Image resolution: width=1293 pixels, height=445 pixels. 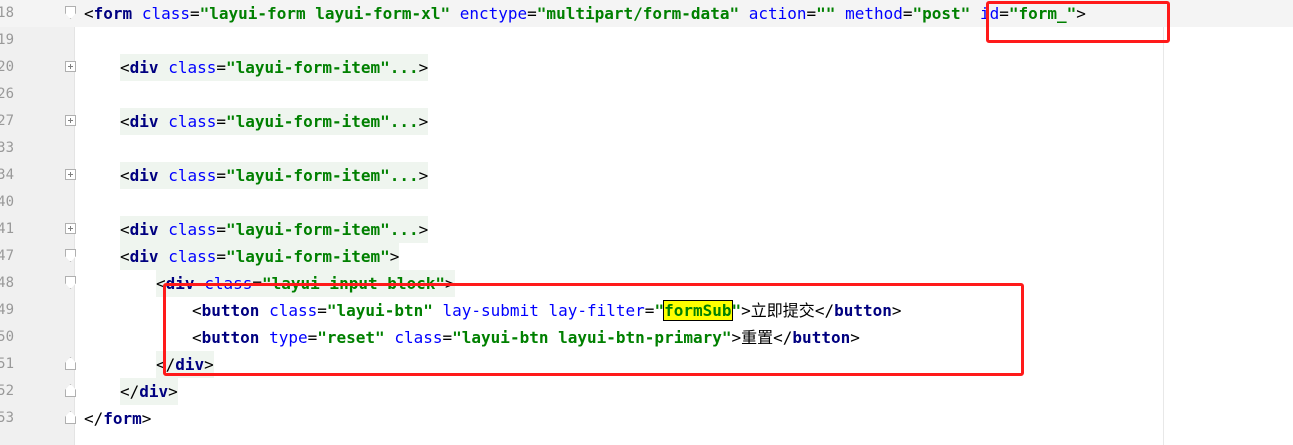 I want to click on code-line: 34 <div class="layui-form-item"...>, so click(x=646, y=175).